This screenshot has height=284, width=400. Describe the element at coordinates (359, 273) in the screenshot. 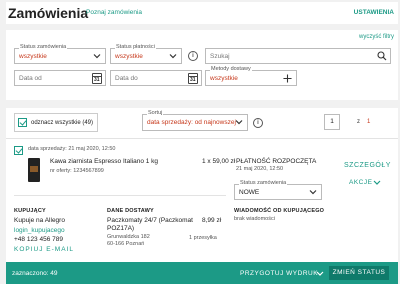

I see `change-status-button: ZMIEŃ STATUS` at that location.